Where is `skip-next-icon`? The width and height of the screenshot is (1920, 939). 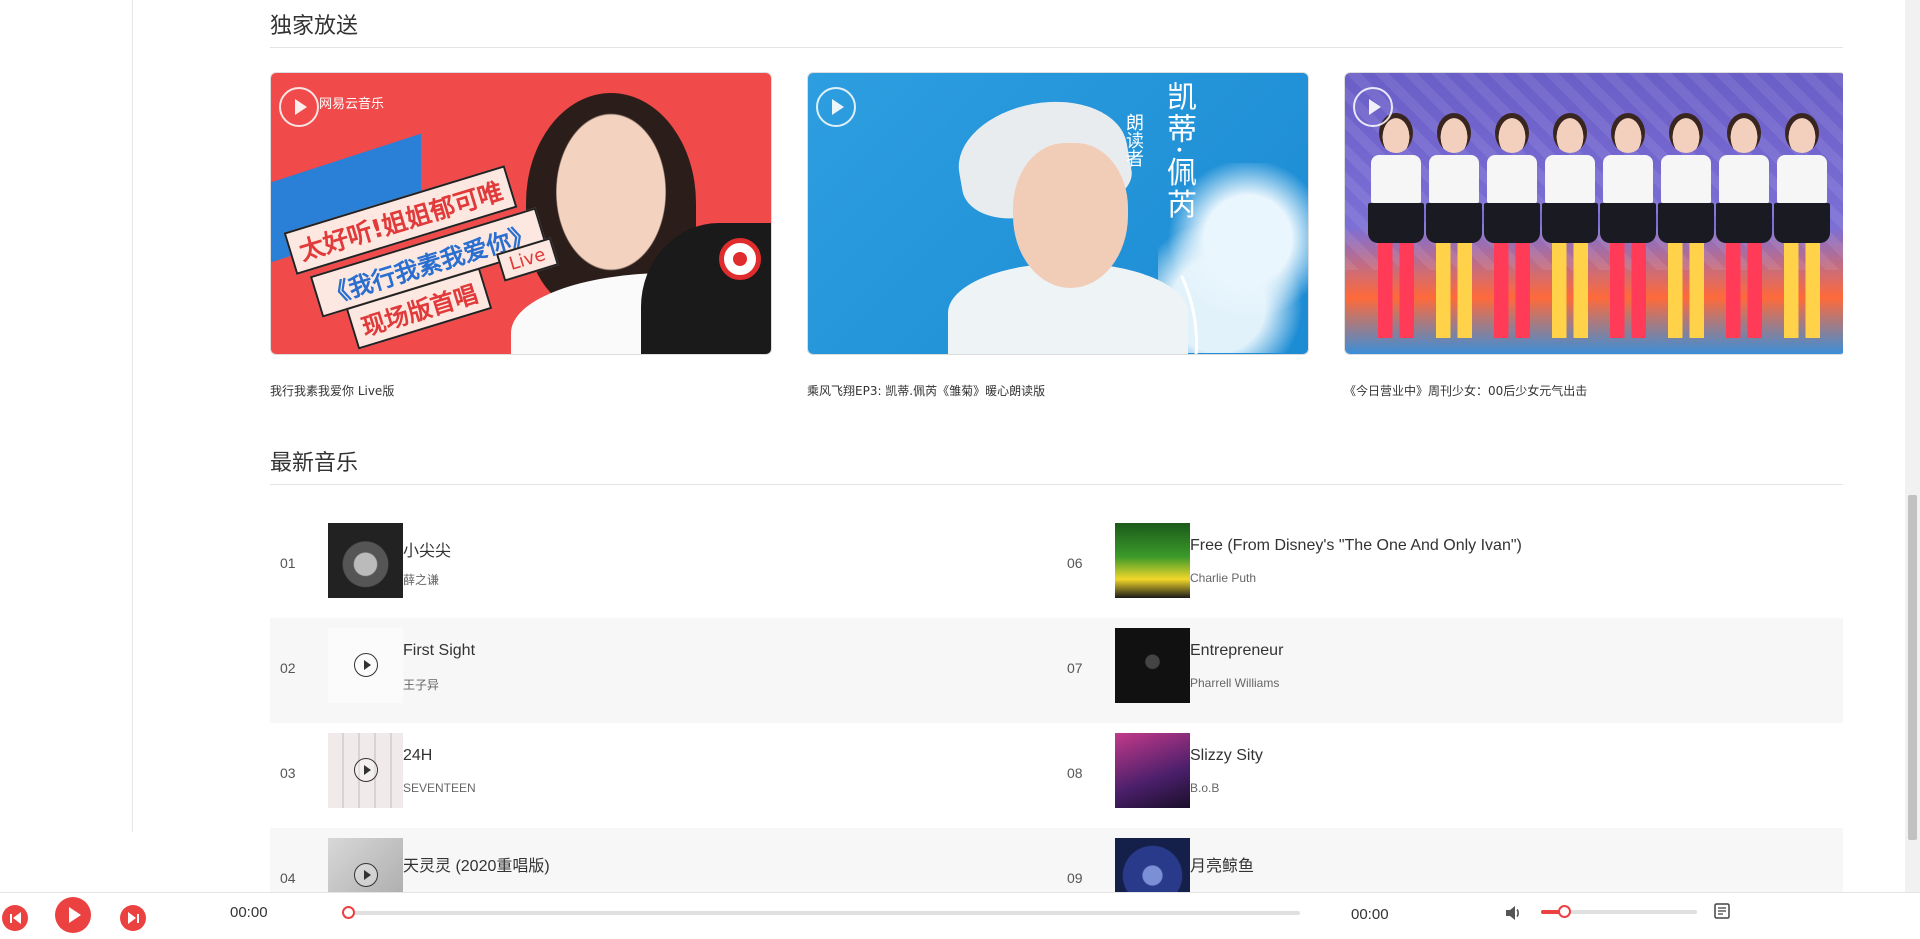 skip-next-icon is located at coordinates (133, 918).